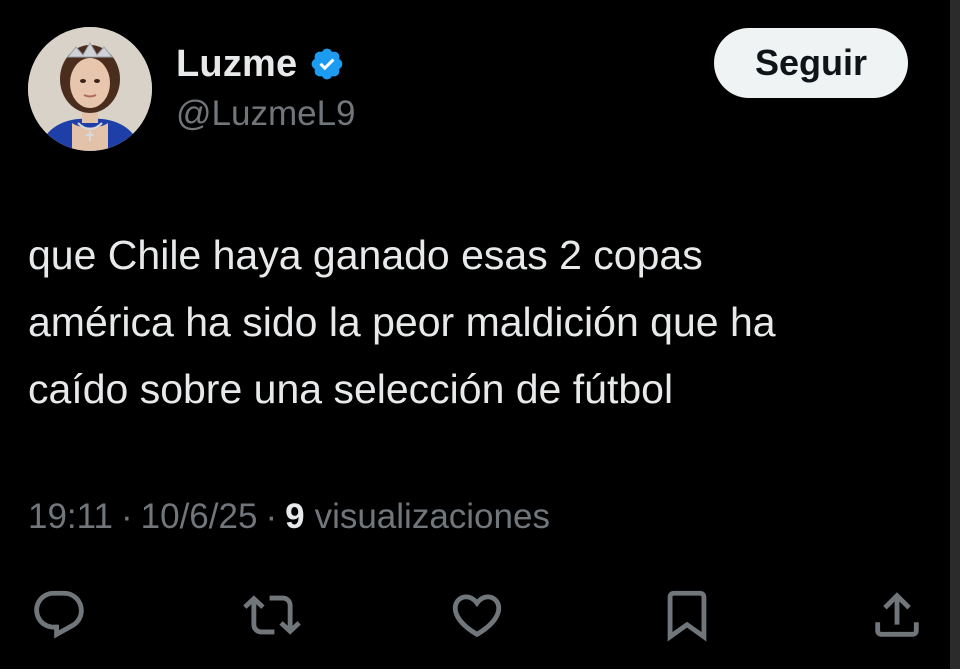  What do you see at coordinates (327, 64) in the screenshot?
I see `verified-badge-icon` at bounding box center [327, 64].